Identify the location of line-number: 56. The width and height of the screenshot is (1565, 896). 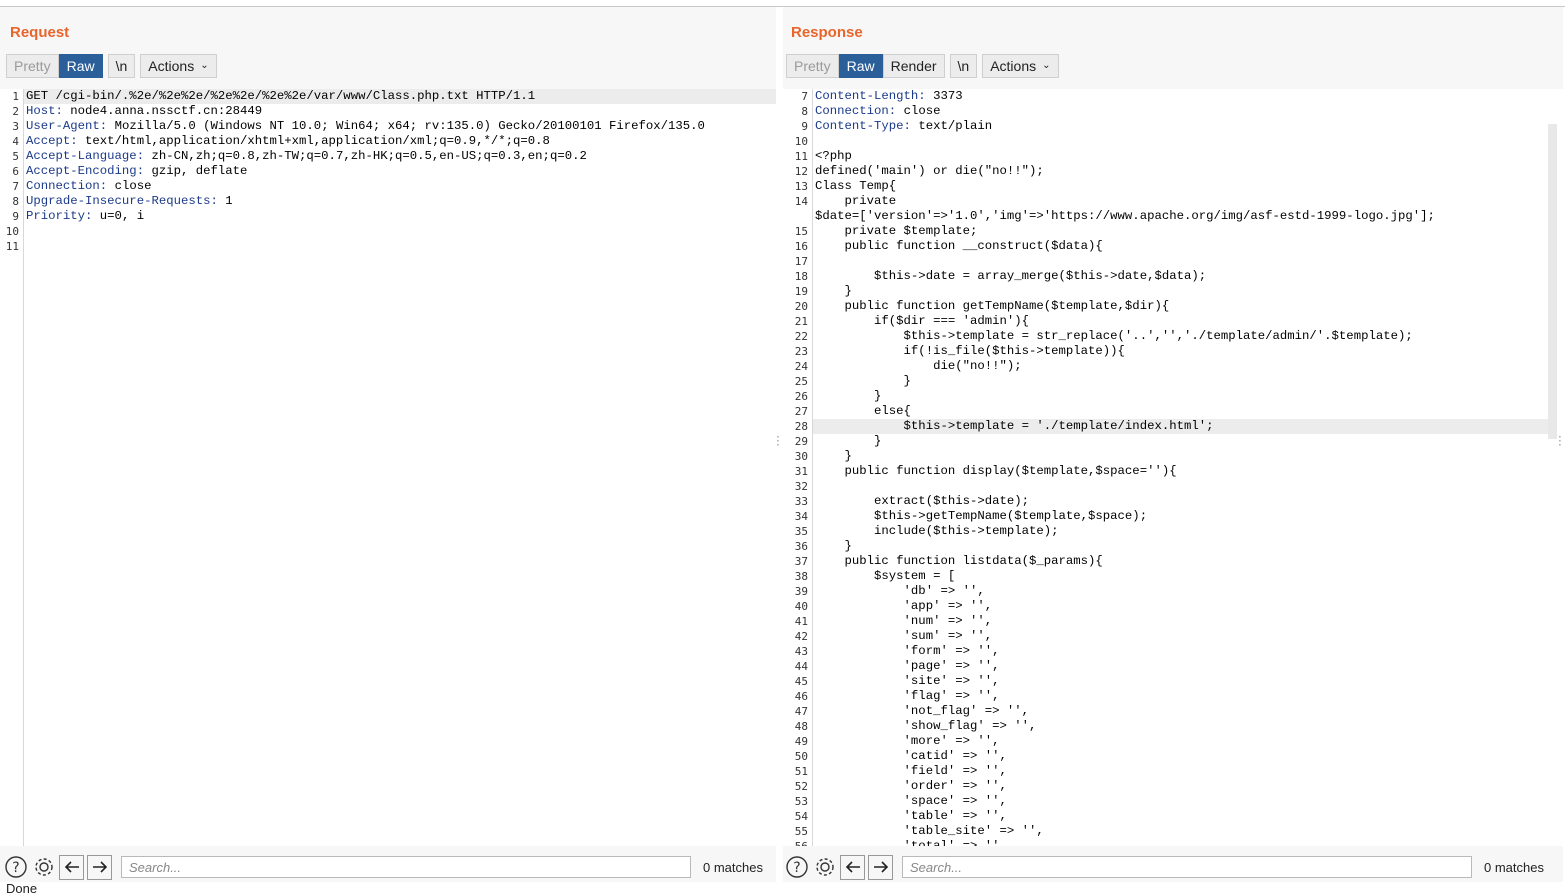
(795, 843).